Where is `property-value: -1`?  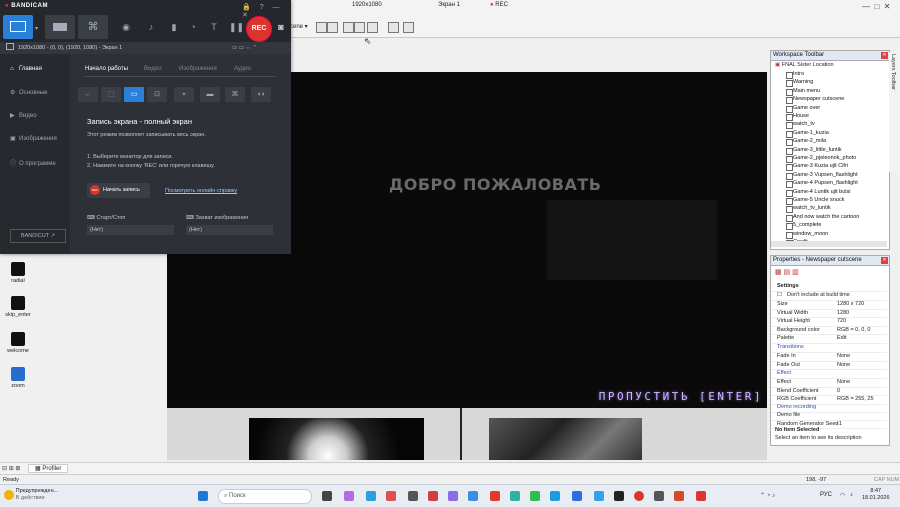
property-value: -1 is located at coordinates (839, 424).